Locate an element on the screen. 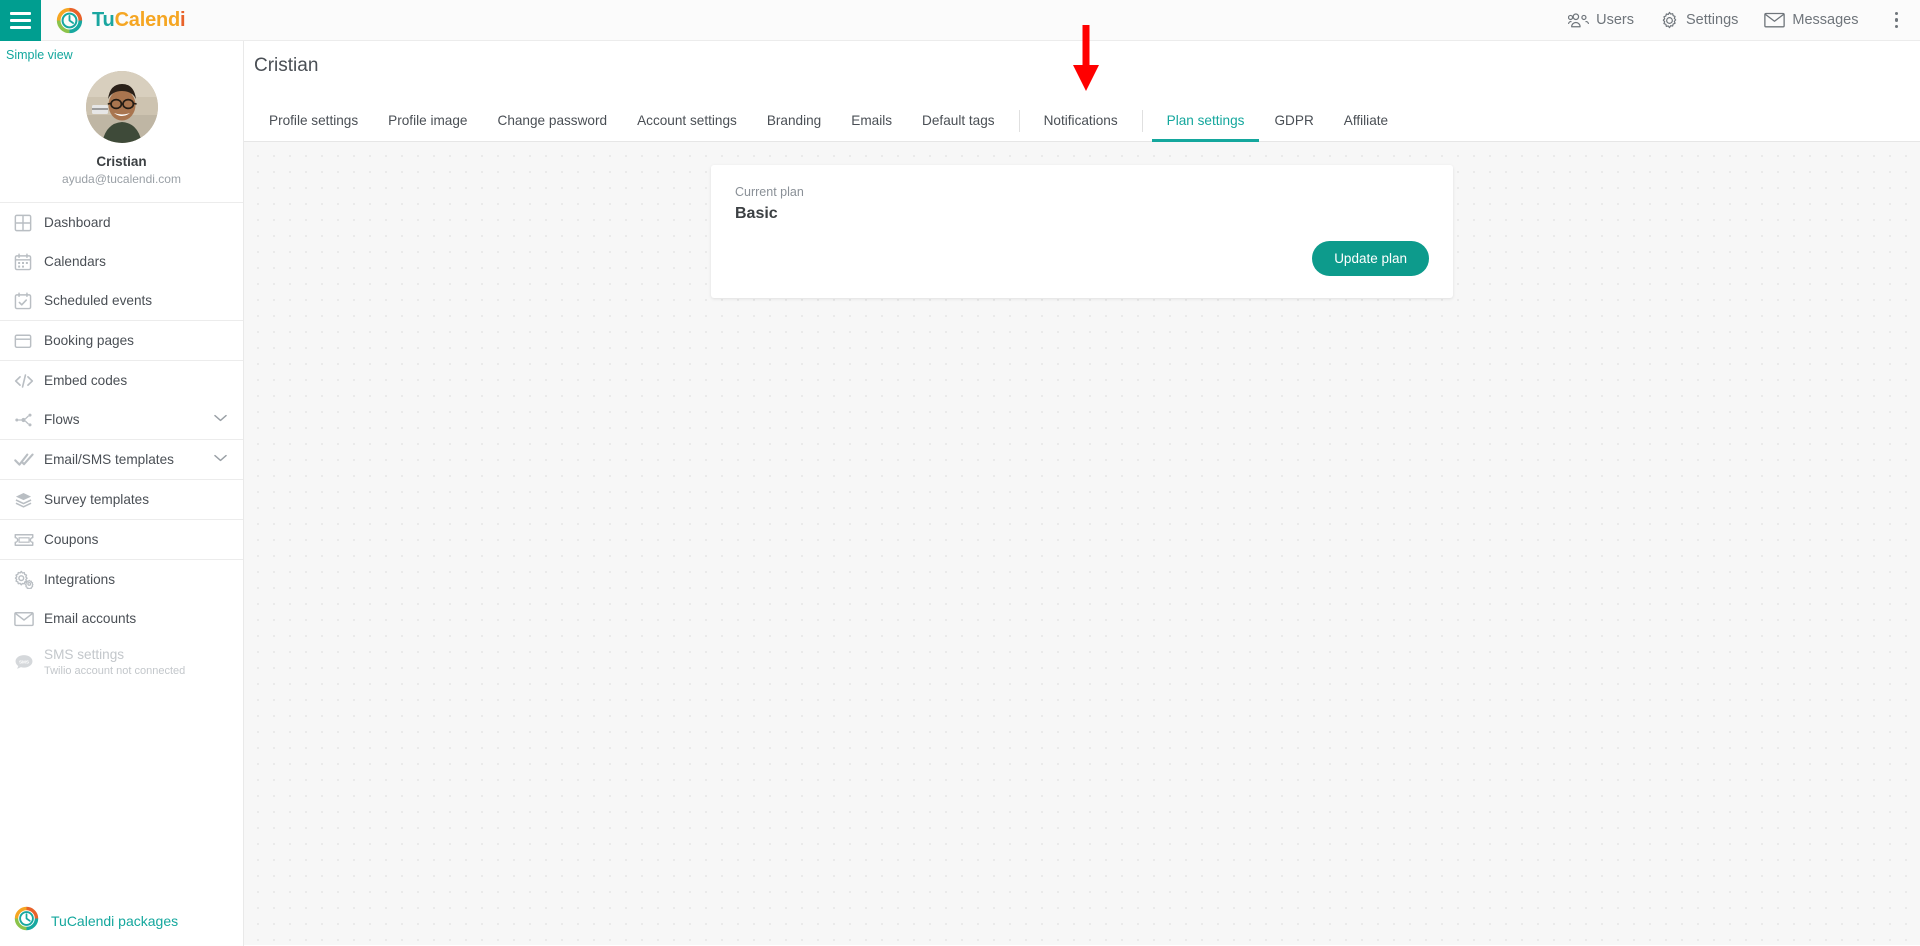 The height and width of the screenshot is (946, 1920). calendar-check-icon is located at coordinates (29, 301).